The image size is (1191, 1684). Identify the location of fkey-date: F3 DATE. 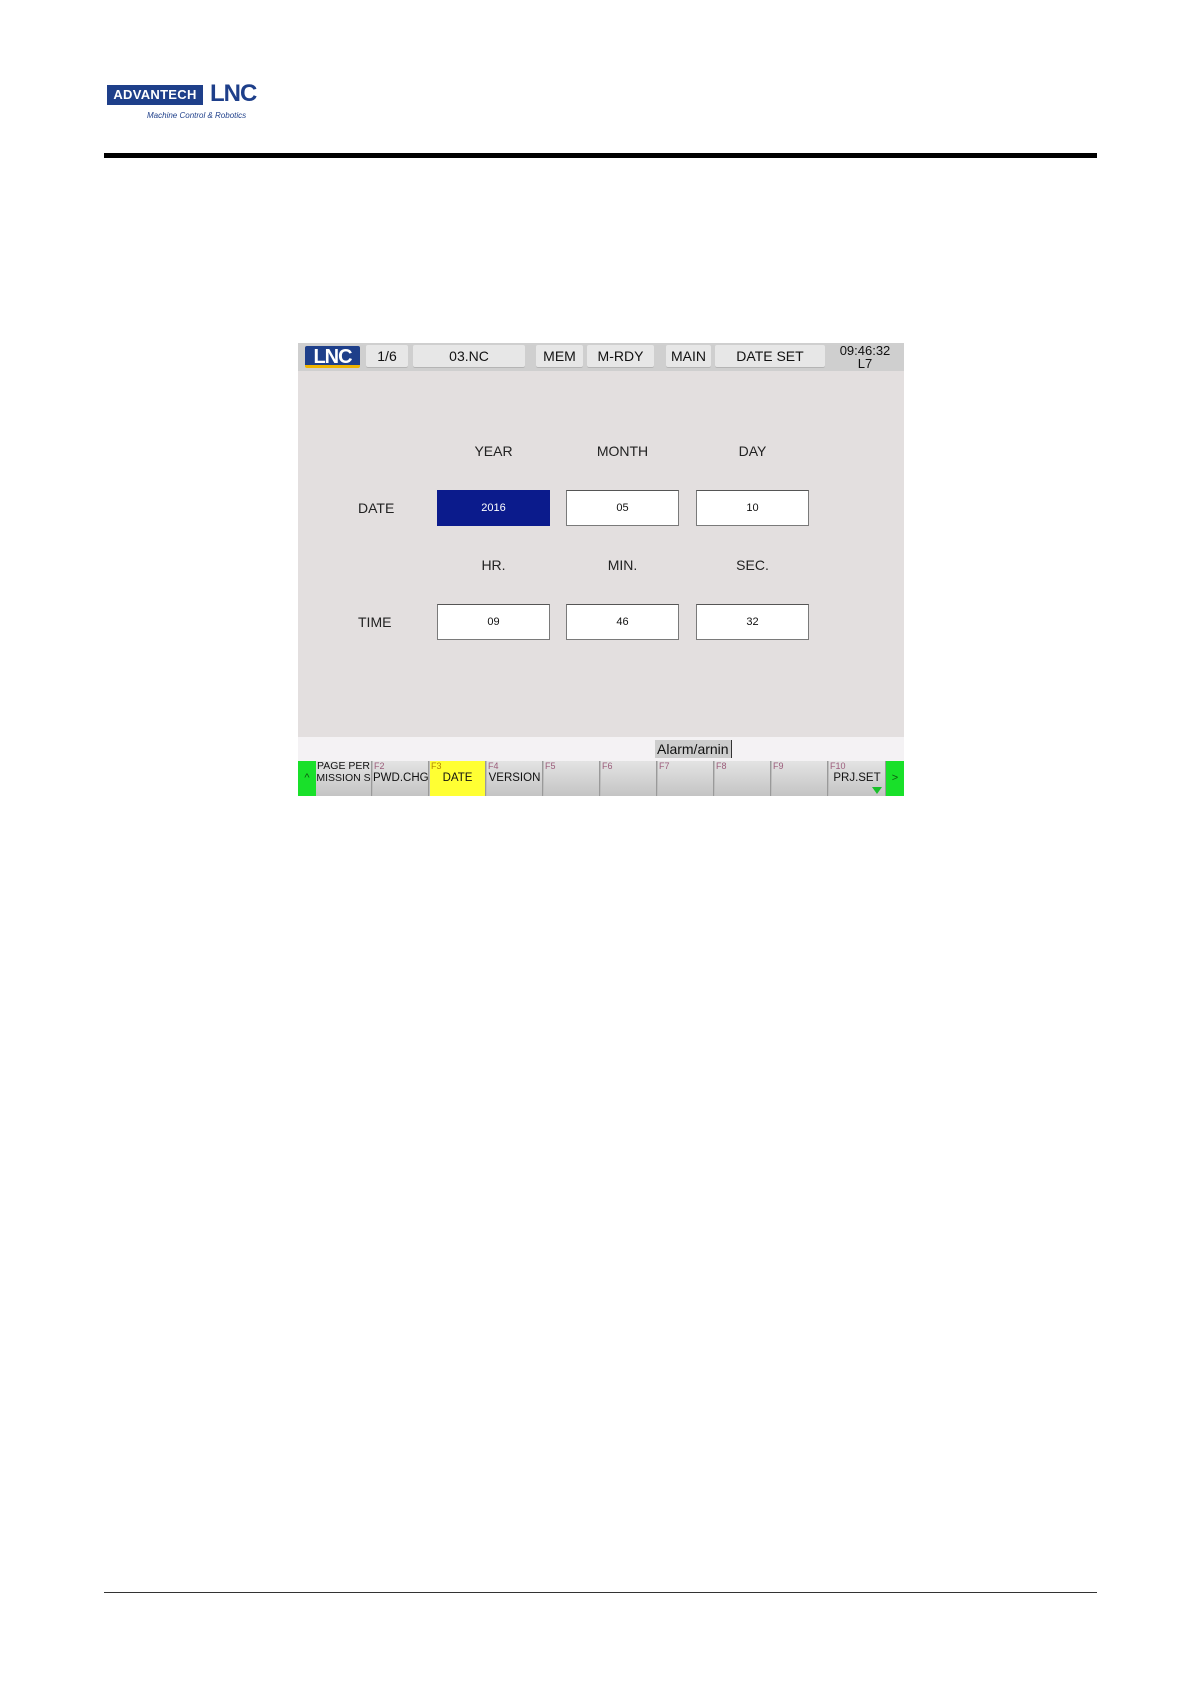
(458, 778).